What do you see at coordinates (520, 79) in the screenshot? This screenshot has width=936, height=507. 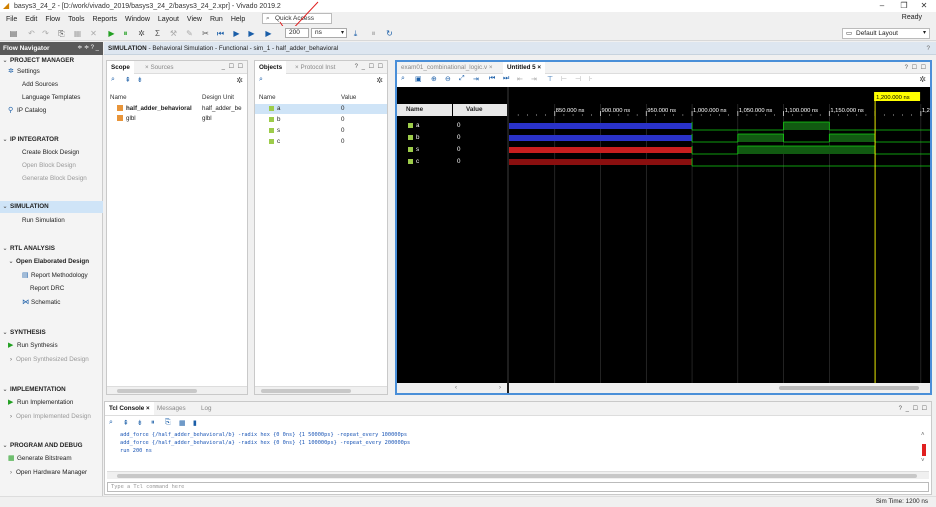 I see `prev-transition-icon: ⇤` at bounding box center [520, 79].